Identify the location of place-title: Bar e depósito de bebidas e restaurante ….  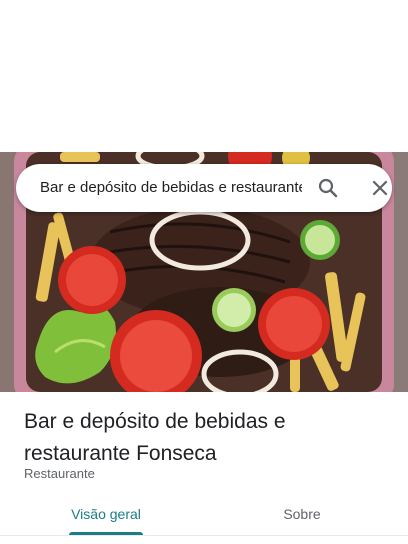
(155, 437).